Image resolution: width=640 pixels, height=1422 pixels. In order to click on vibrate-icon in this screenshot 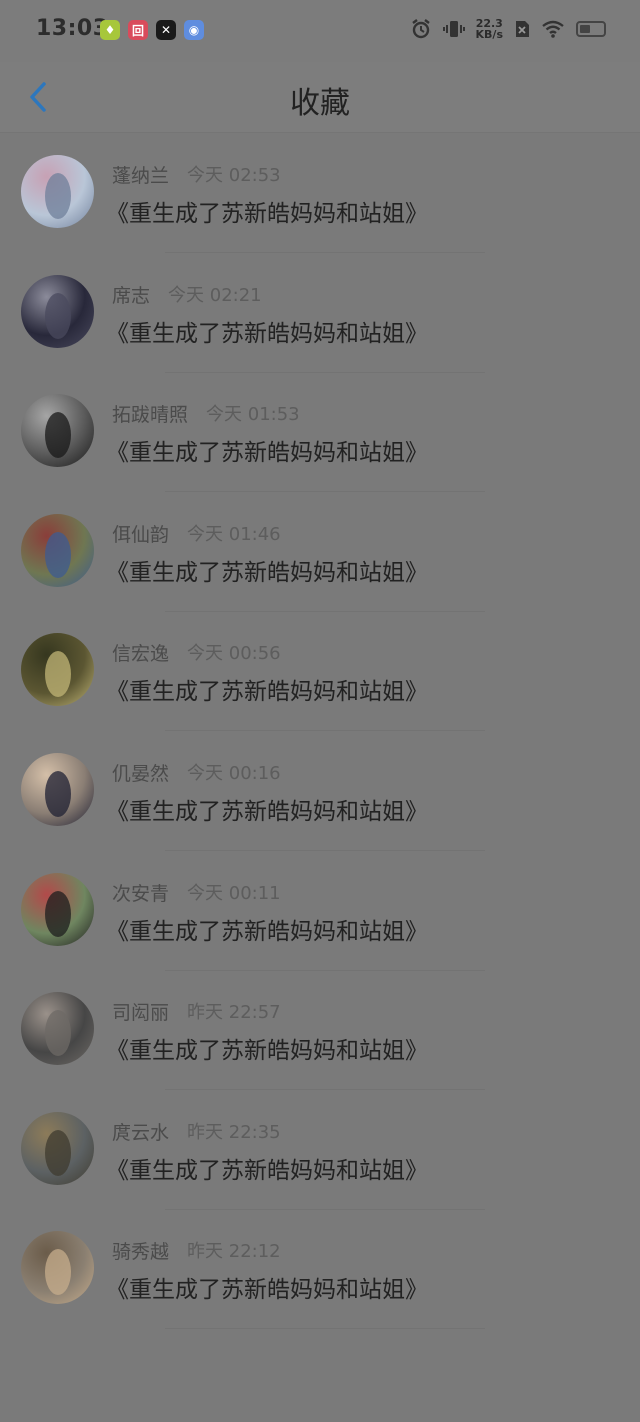, I will do `click(453, 29)`.